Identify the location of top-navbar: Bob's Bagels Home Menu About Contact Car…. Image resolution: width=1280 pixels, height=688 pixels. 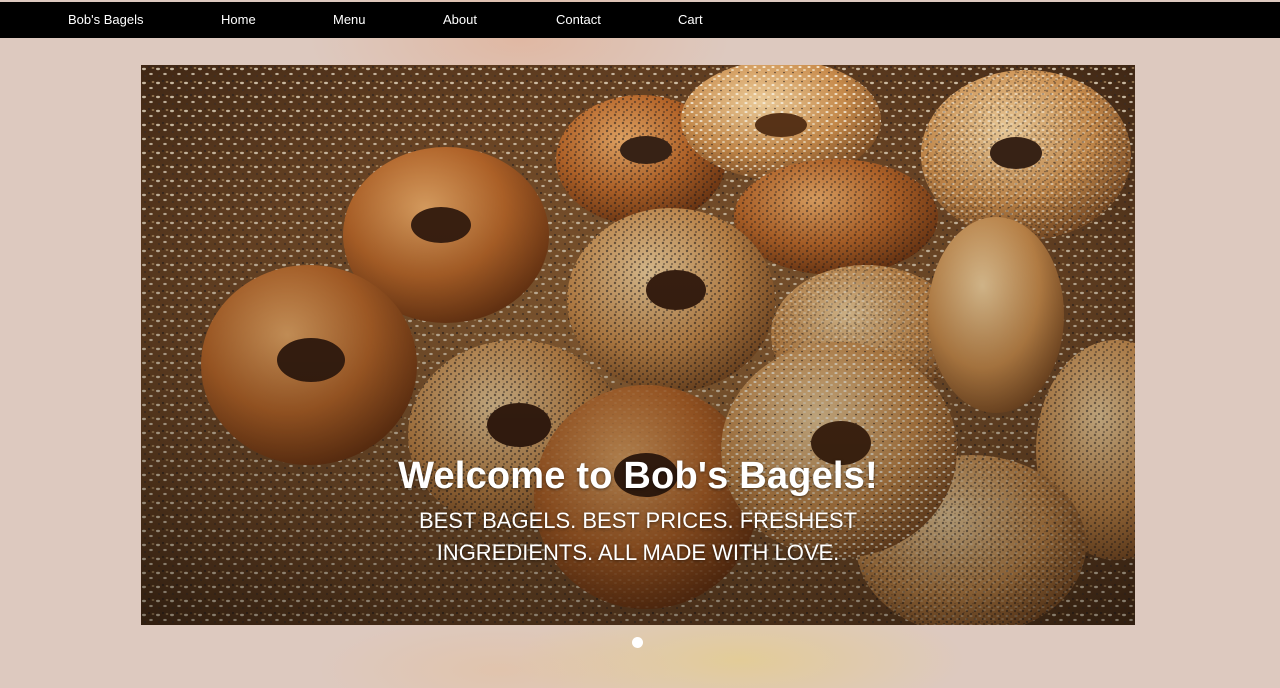
(640, 20).